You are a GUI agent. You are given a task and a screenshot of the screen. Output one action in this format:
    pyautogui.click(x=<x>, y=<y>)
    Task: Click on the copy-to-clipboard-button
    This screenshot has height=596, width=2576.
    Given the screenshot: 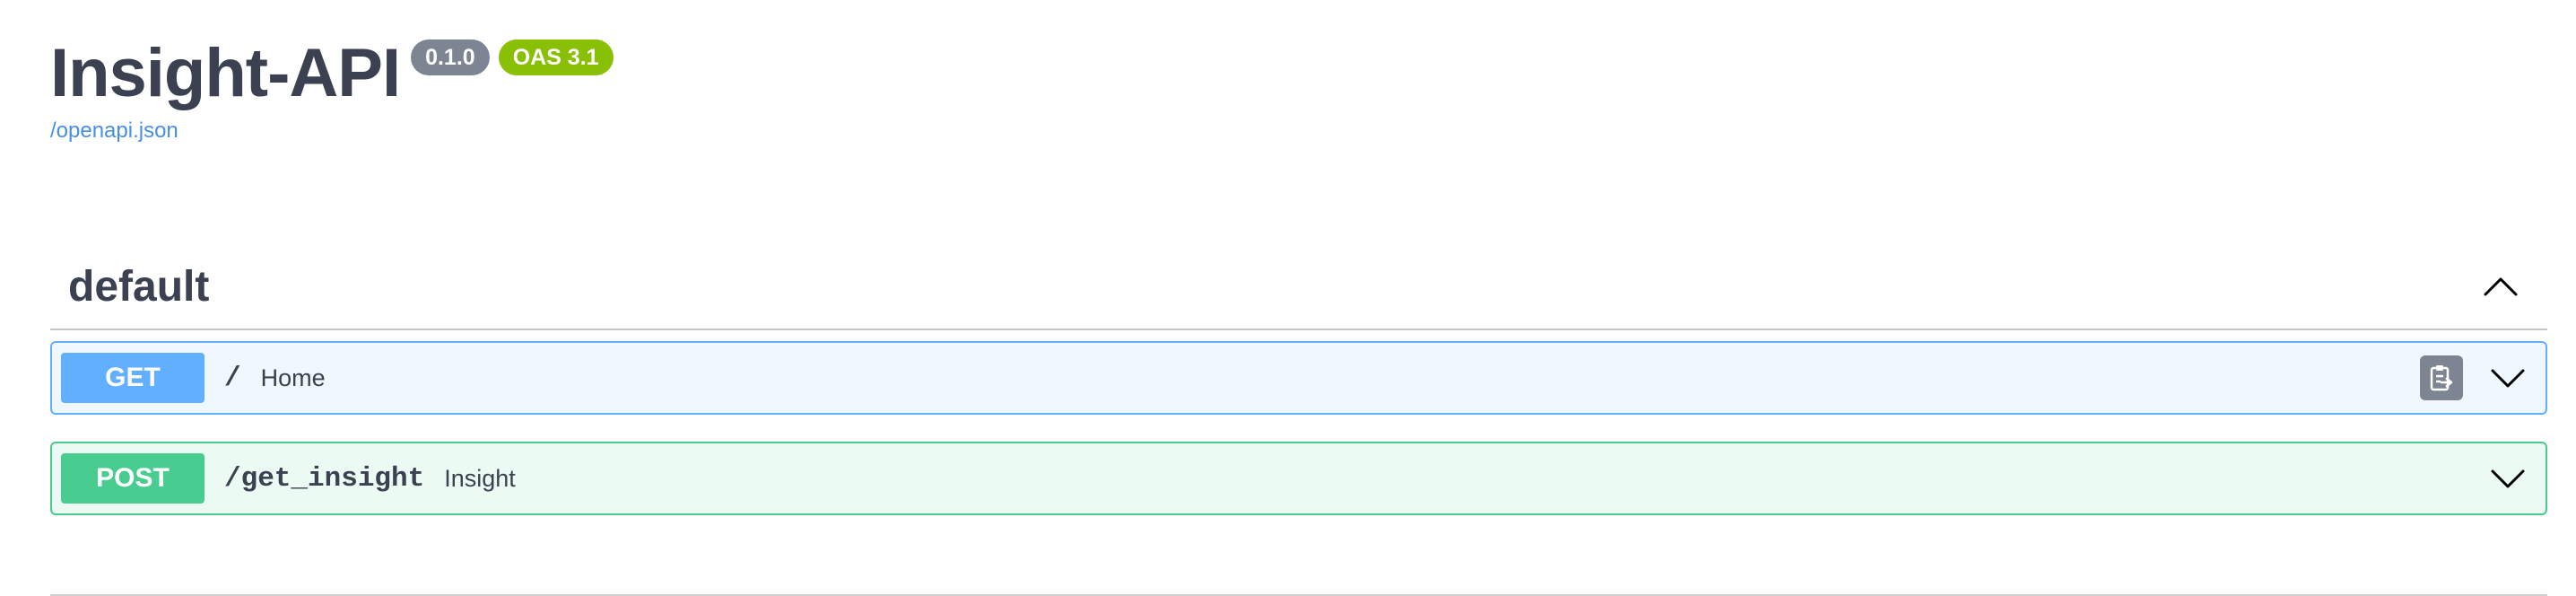 What is the action you would take?
    pyautogui.click(x=2441, y=377)
    